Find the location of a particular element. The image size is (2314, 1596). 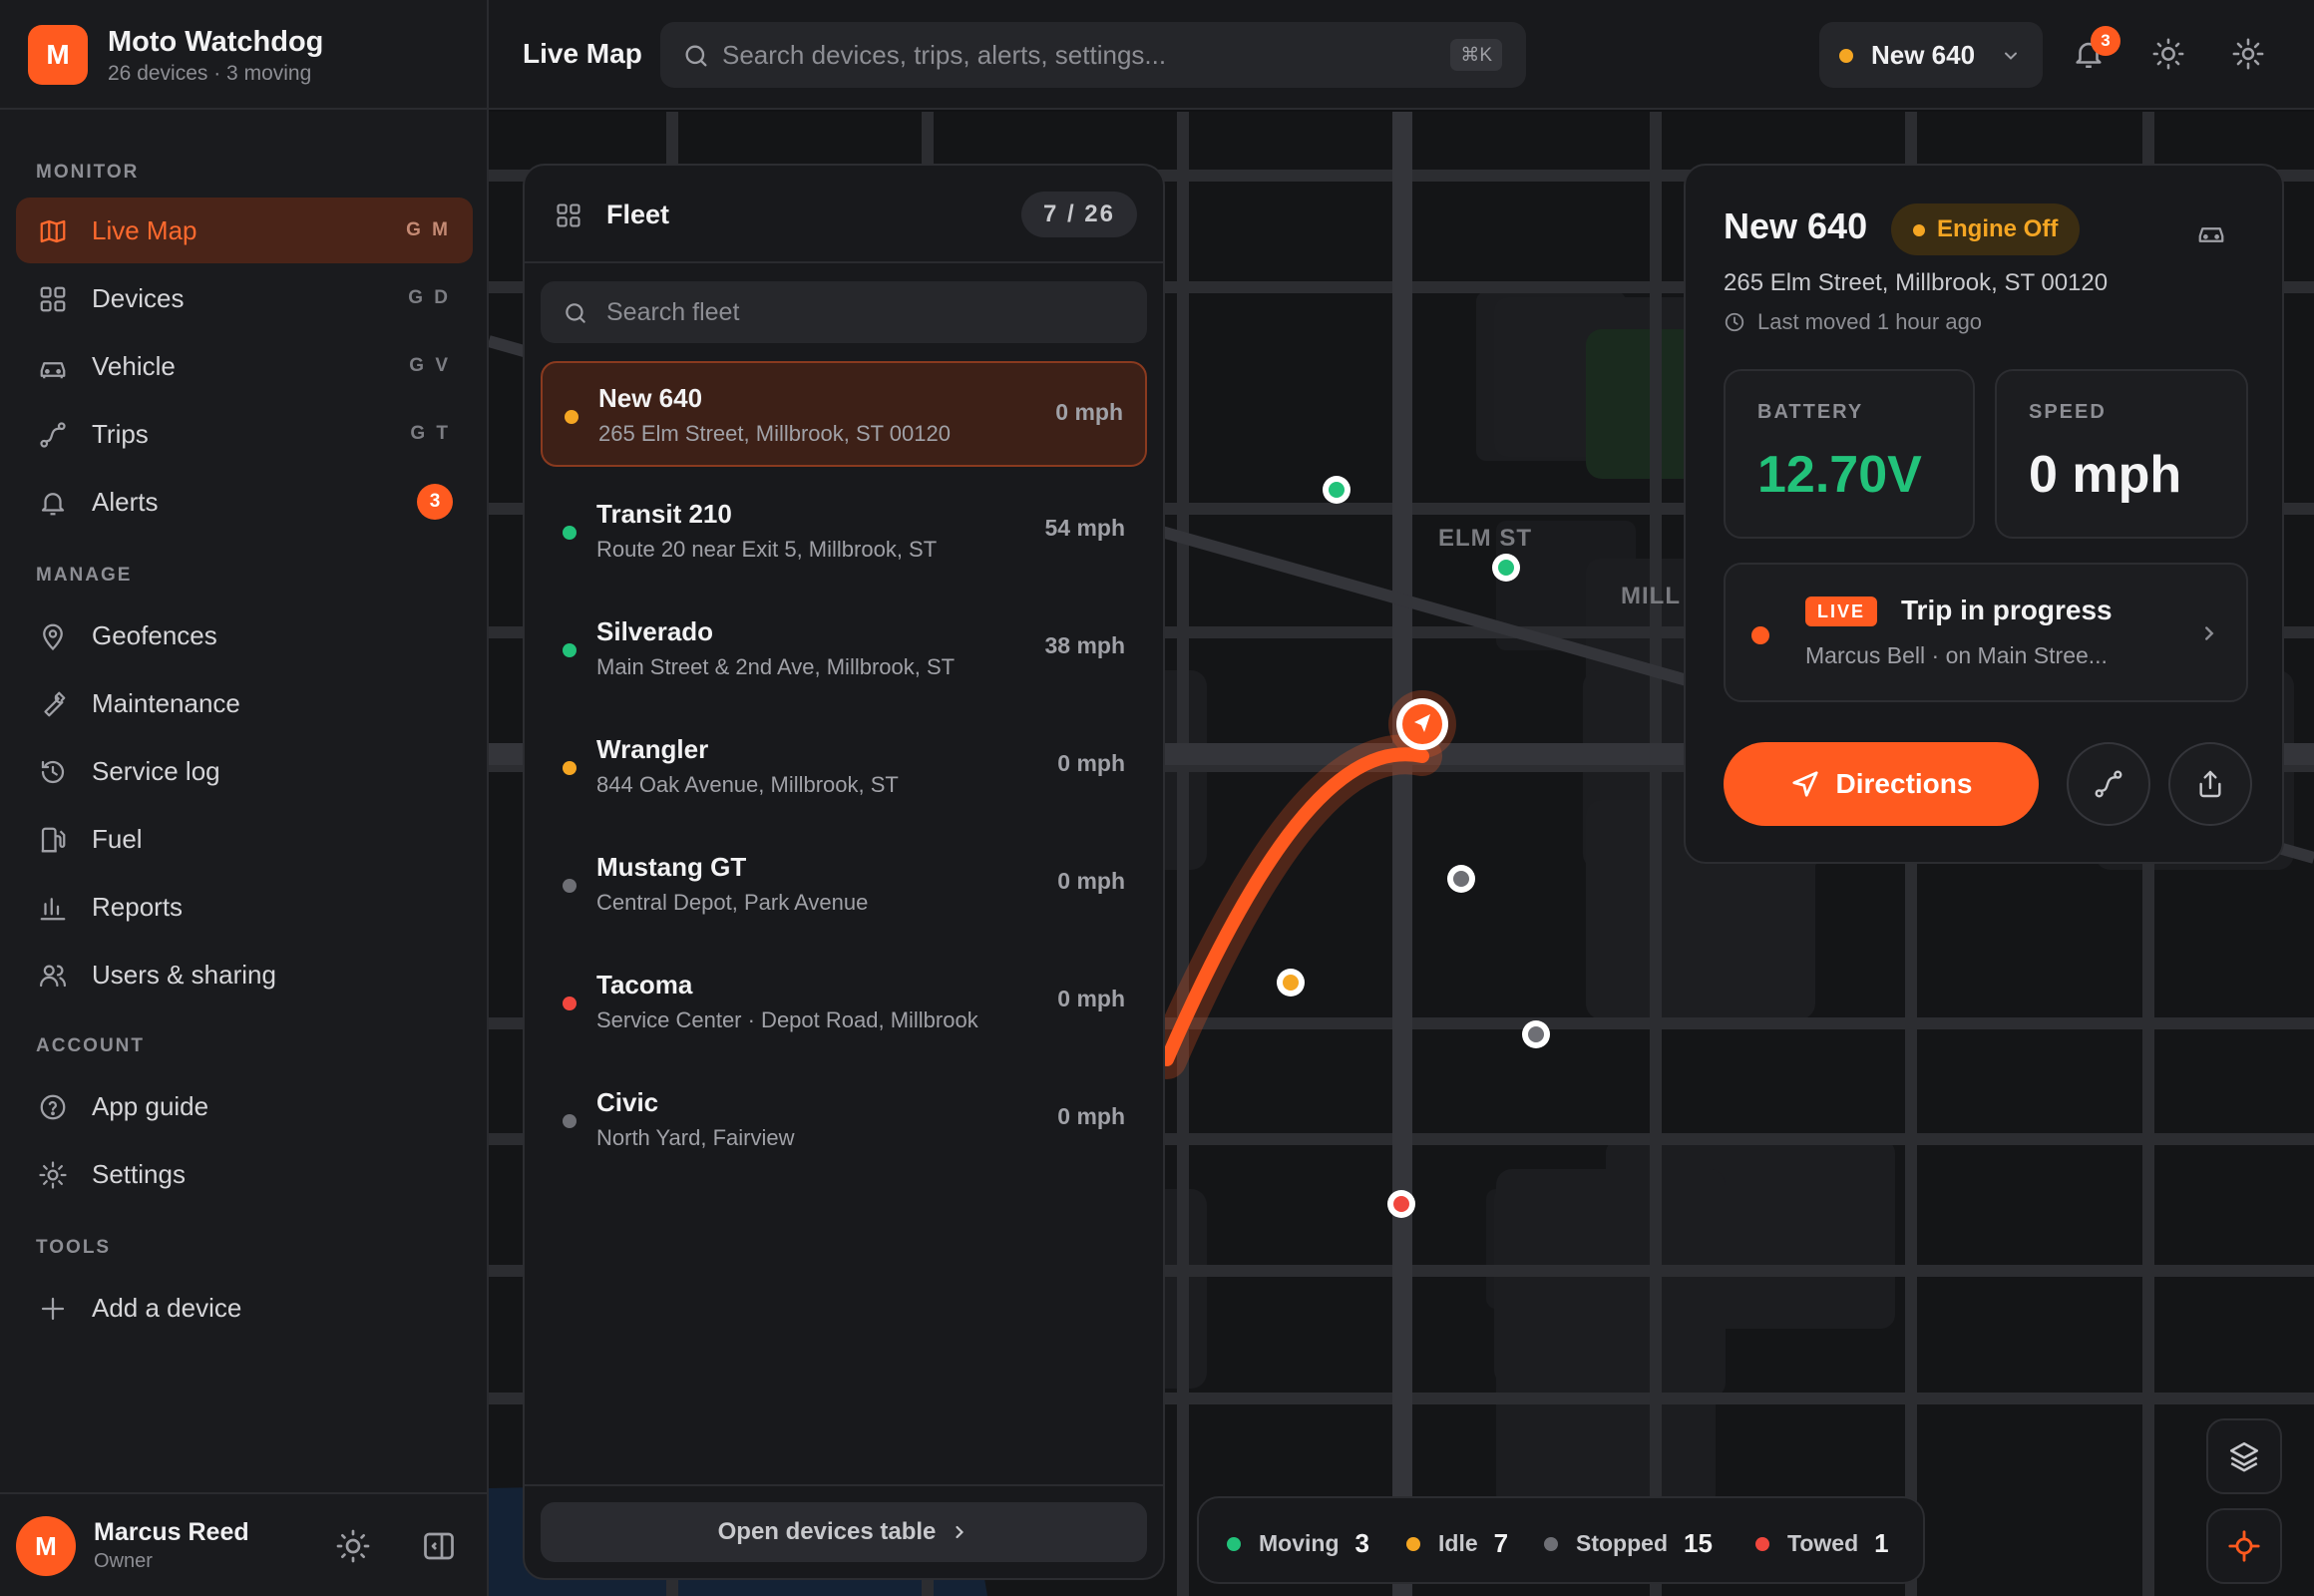

legend-item-stopped: Stopped 15 is located at coordinates (1628, 1543).